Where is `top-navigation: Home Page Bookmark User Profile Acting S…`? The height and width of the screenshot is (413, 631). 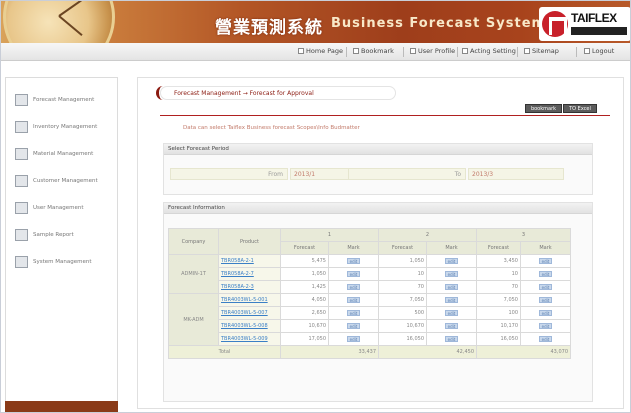 top-navigation: Home Page Bookmark User Profile Acting S… is located at coordinates (315, 52).